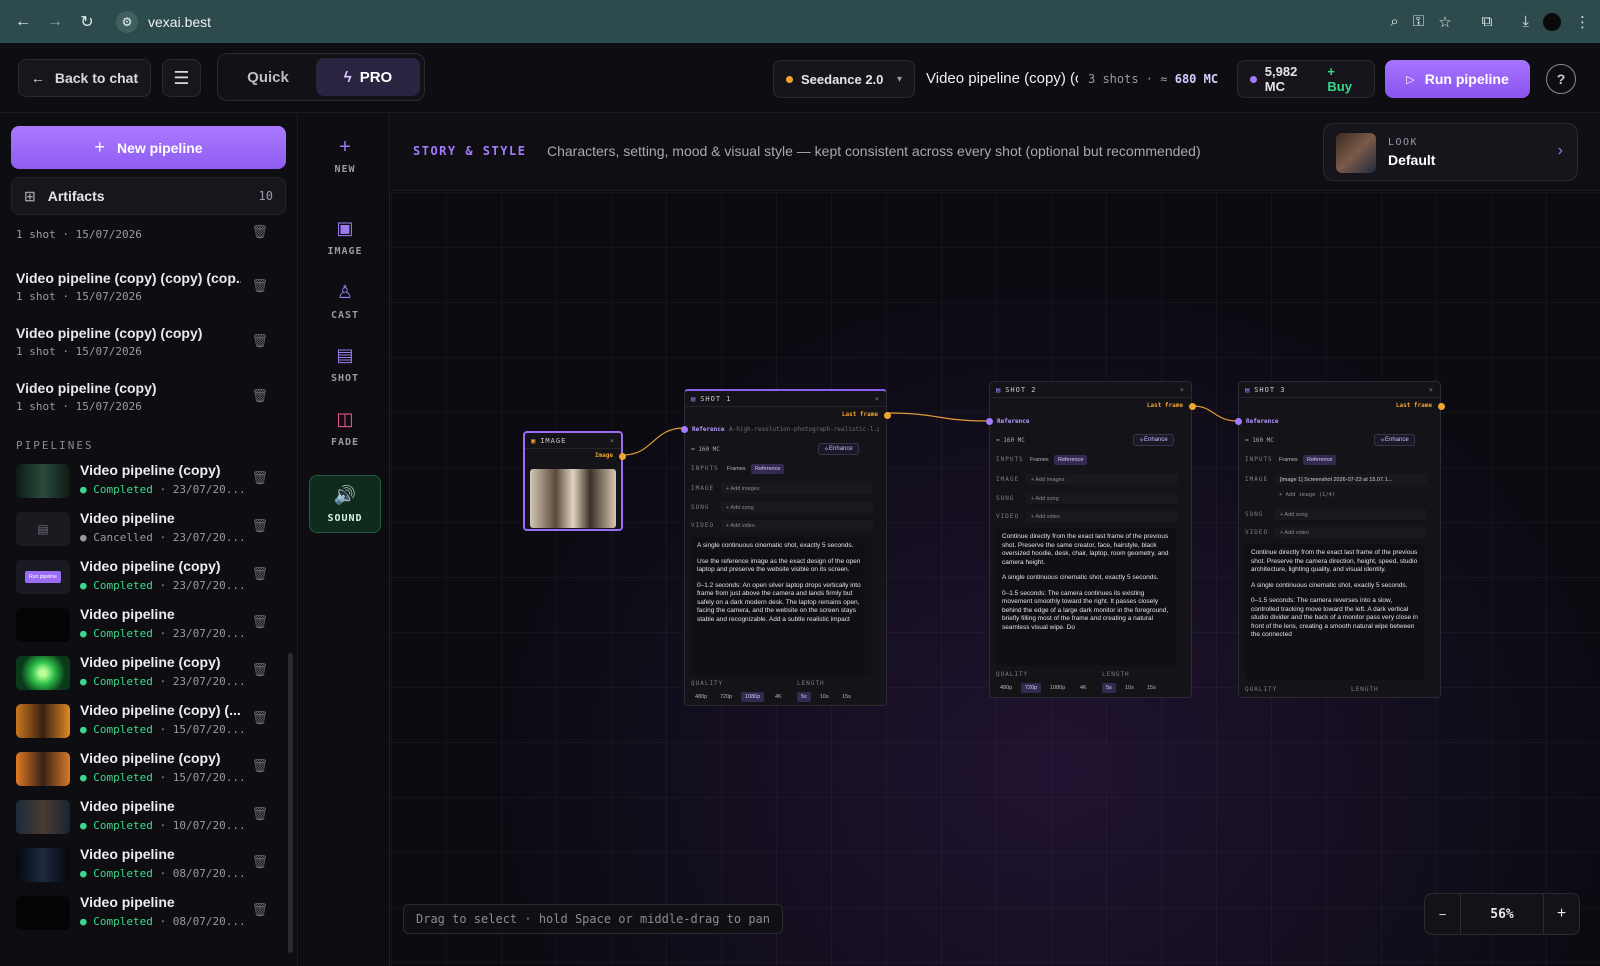  I want to click on profile-avatar, so click(1552, 21).